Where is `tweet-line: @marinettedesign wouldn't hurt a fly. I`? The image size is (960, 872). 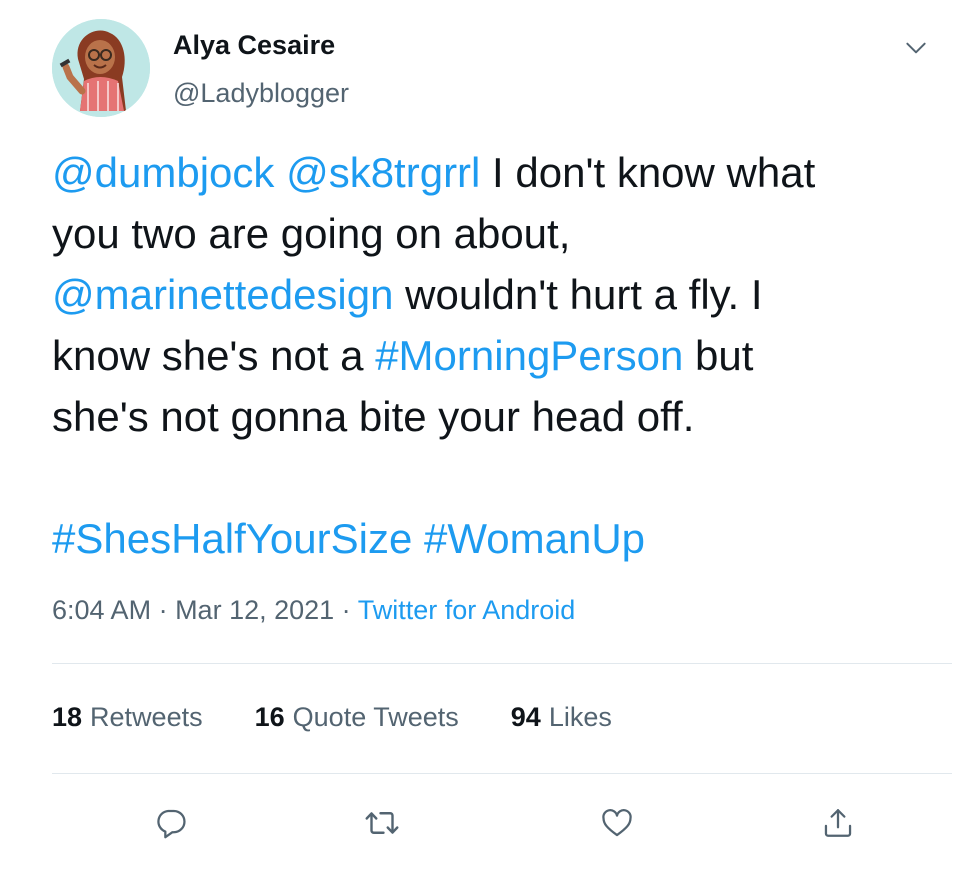
tweet-line: @marinettedesign wouldn't hurt a fly. I is located at coordinates (502, 294).